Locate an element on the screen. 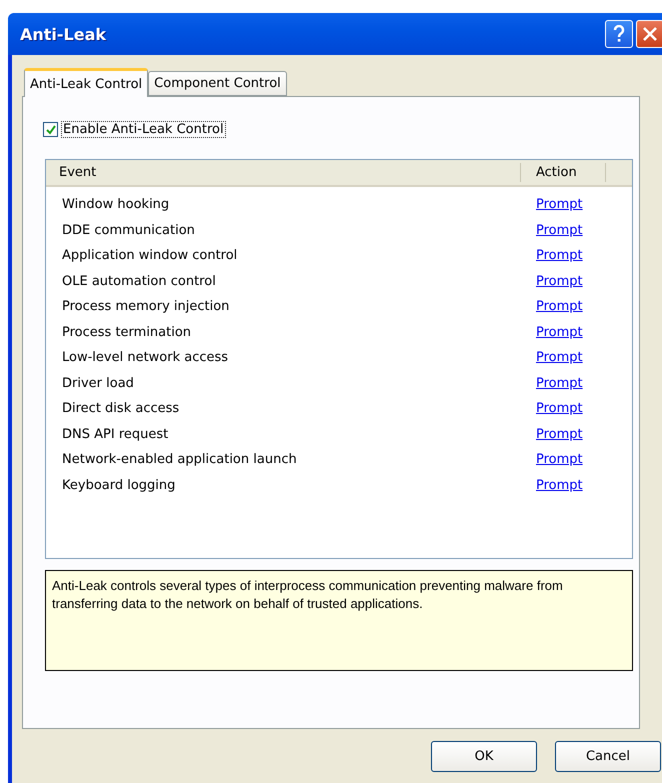 The image size is (662, 783). event-name: Low-level network access is located at coordinates (145, 358).